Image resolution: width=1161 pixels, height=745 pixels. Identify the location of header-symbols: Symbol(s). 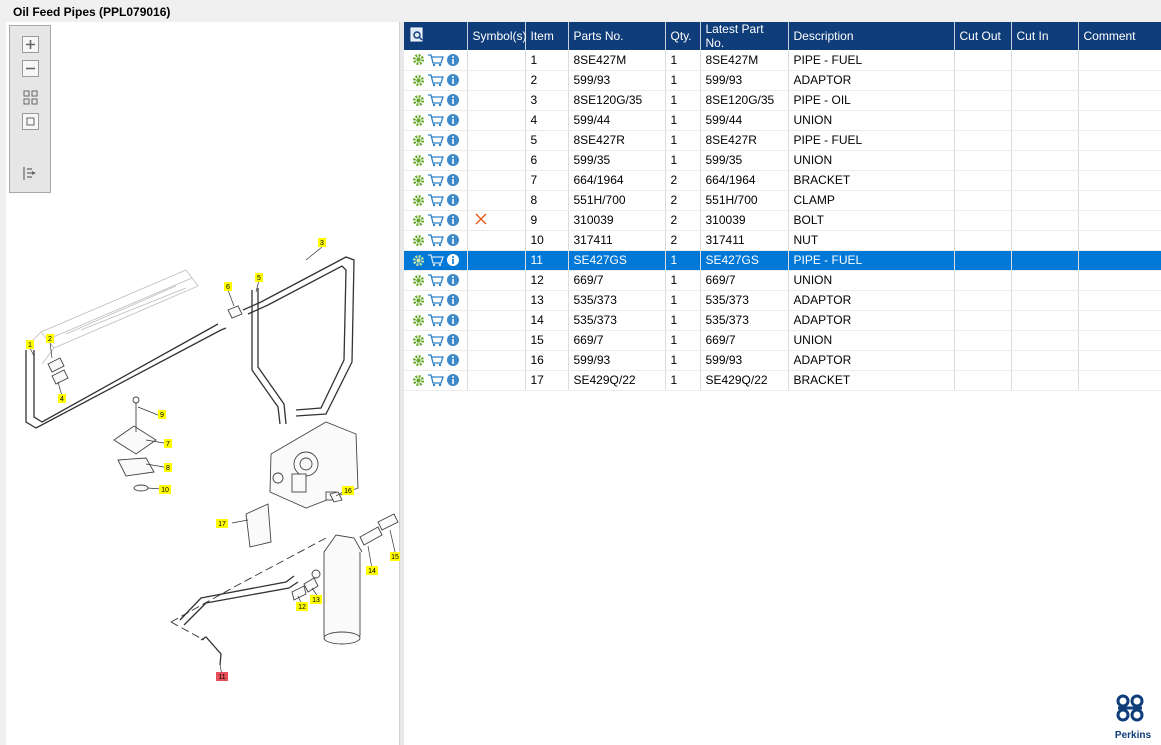
(497, 36).